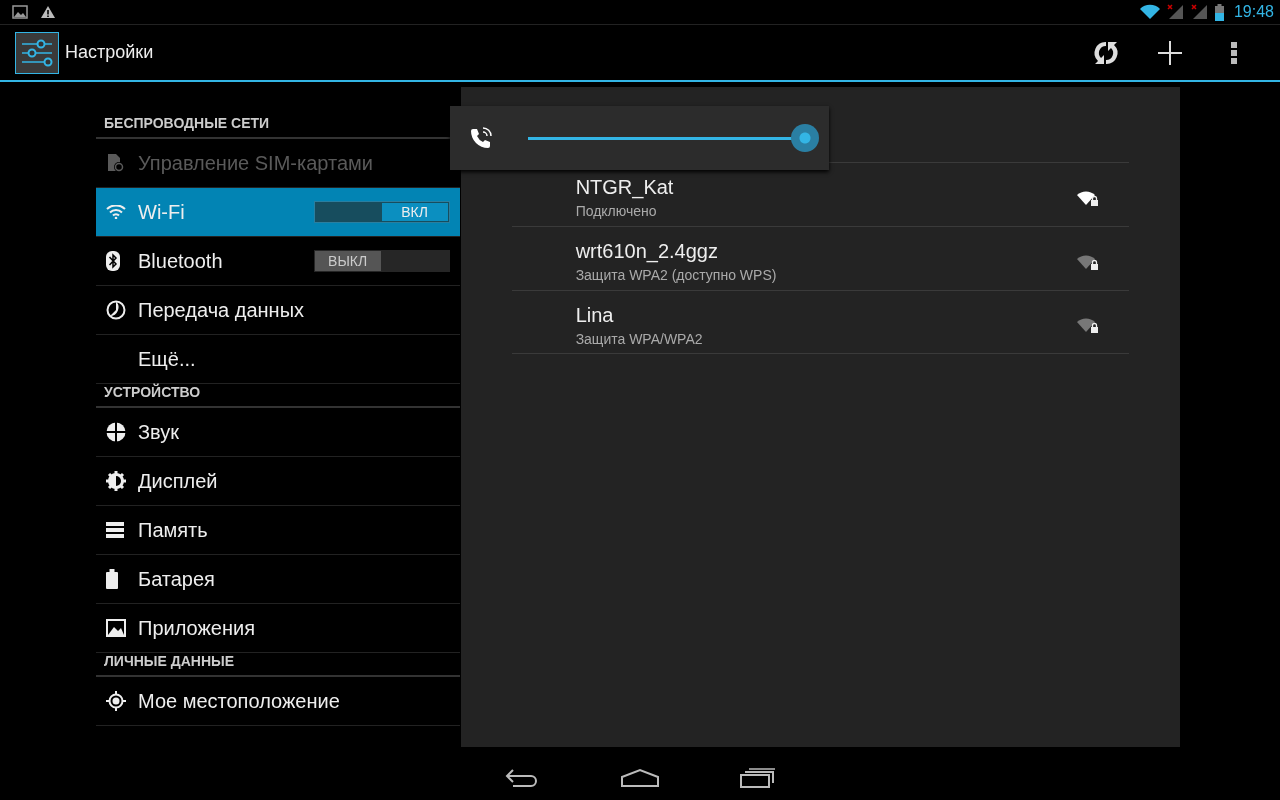 This screenshot has height=800, width=1280. What do you see at coordinates (116, 481) in the screenshot?
I see `brightness-icon` at bounding box center [116, 481].